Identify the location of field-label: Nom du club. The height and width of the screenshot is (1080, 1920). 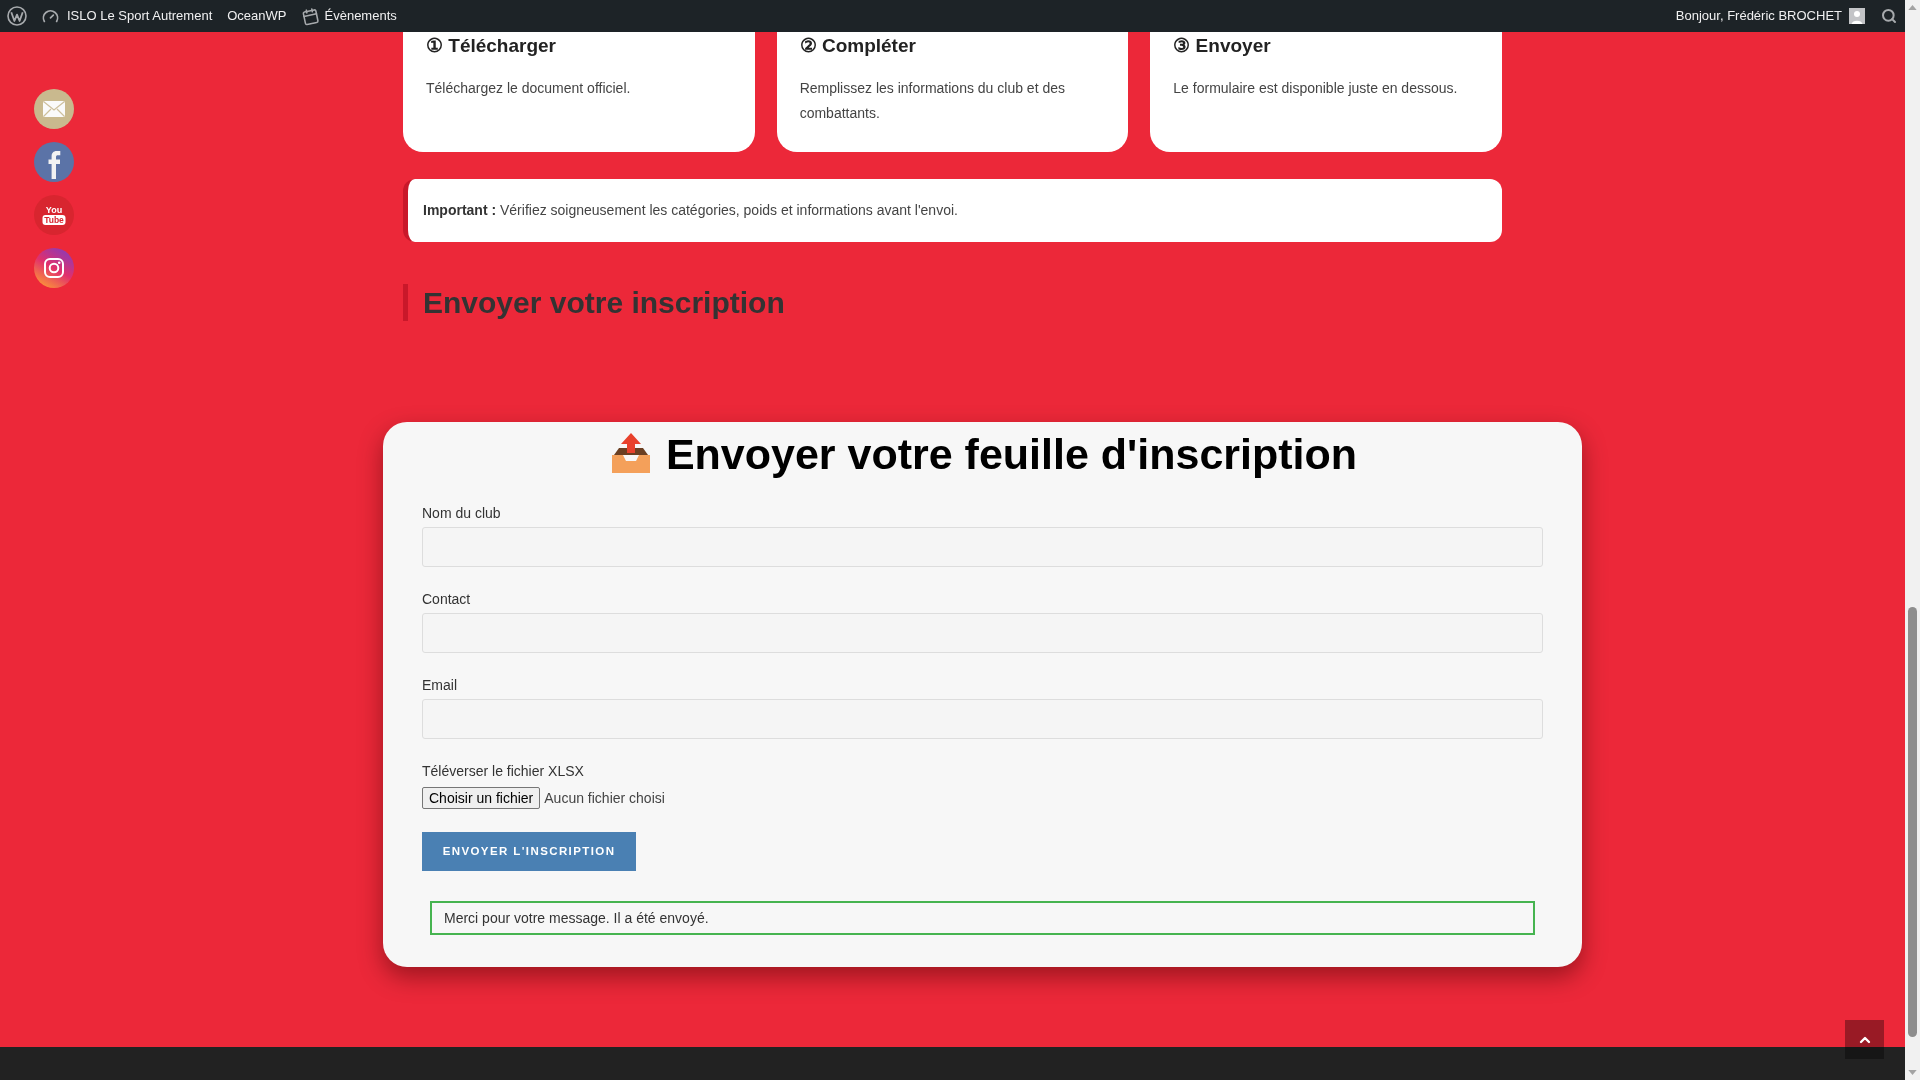
(462, 513).